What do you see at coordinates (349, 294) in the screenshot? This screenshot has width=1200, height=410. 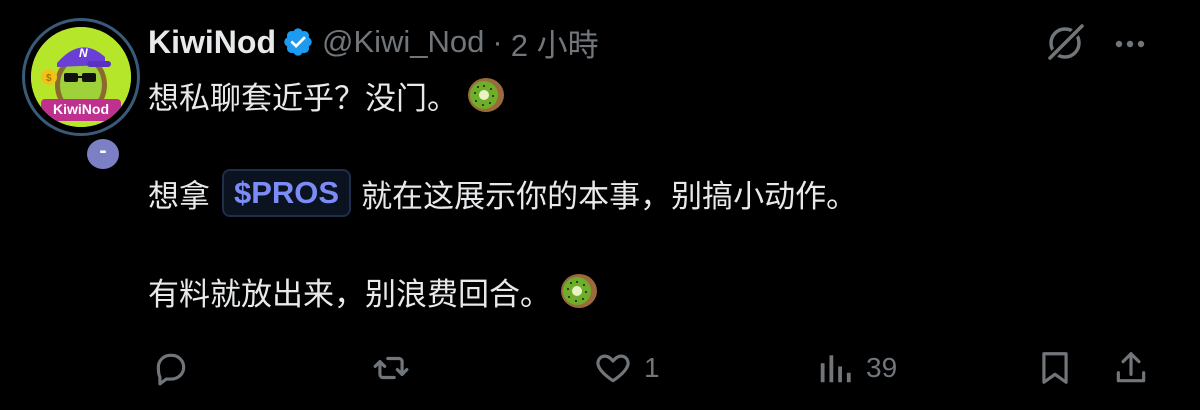 I see `tweet-text: 有料就放出来，别浪费回合。` at bounding box center [349, 294].